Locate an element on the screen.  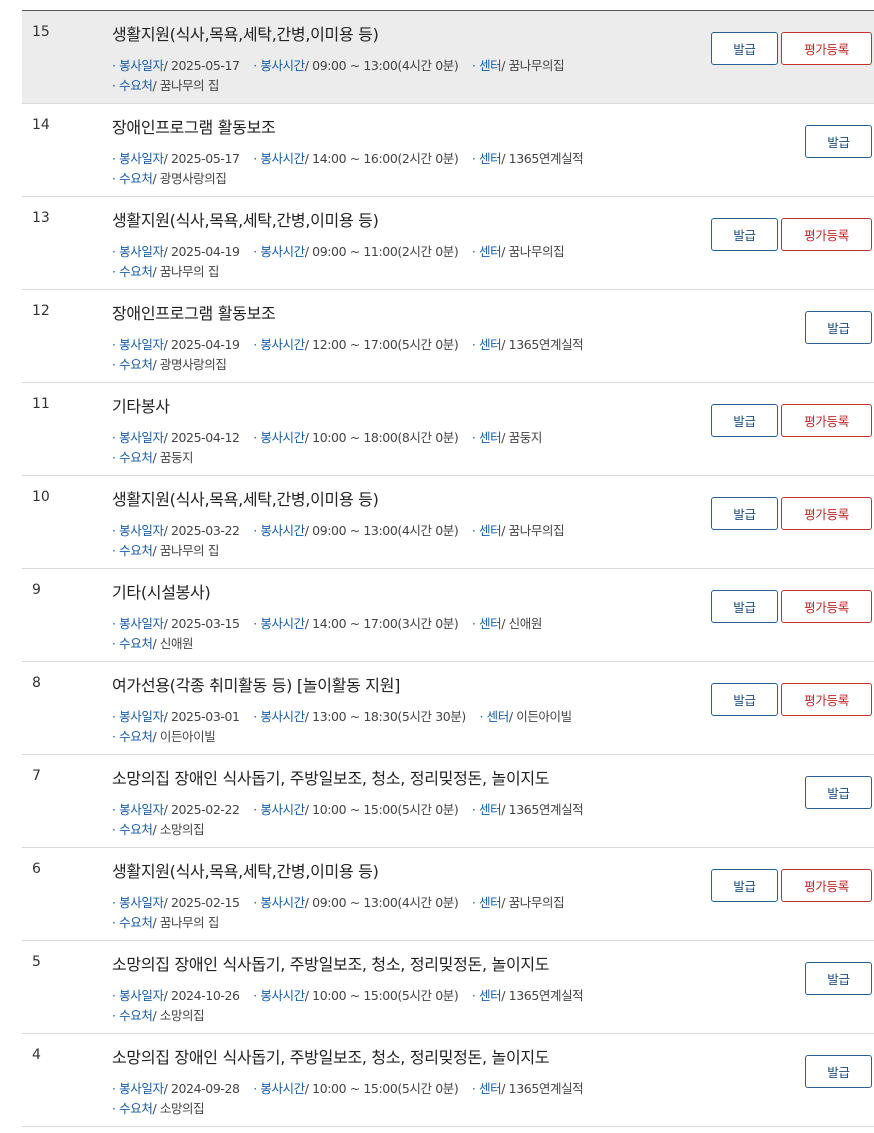
record-number: 4 is located at coordinates (36, 1055).